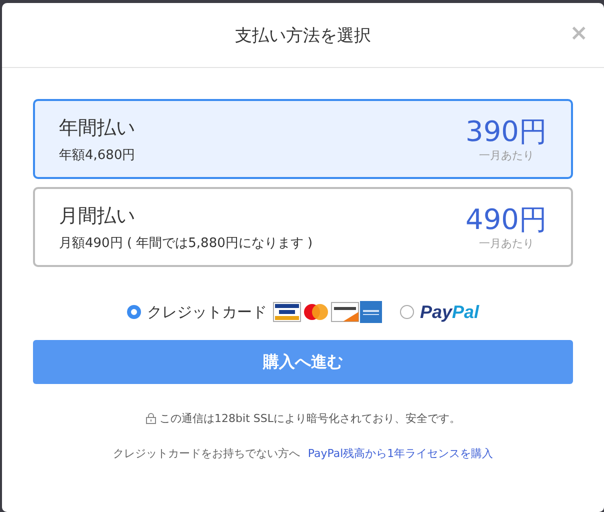 The image size is (604, 512). Describe the element at coordinates (401, 453) in the screenshot. I see `paypal-license-link: PayPal残高から1年ライセンスを購入` at that location.